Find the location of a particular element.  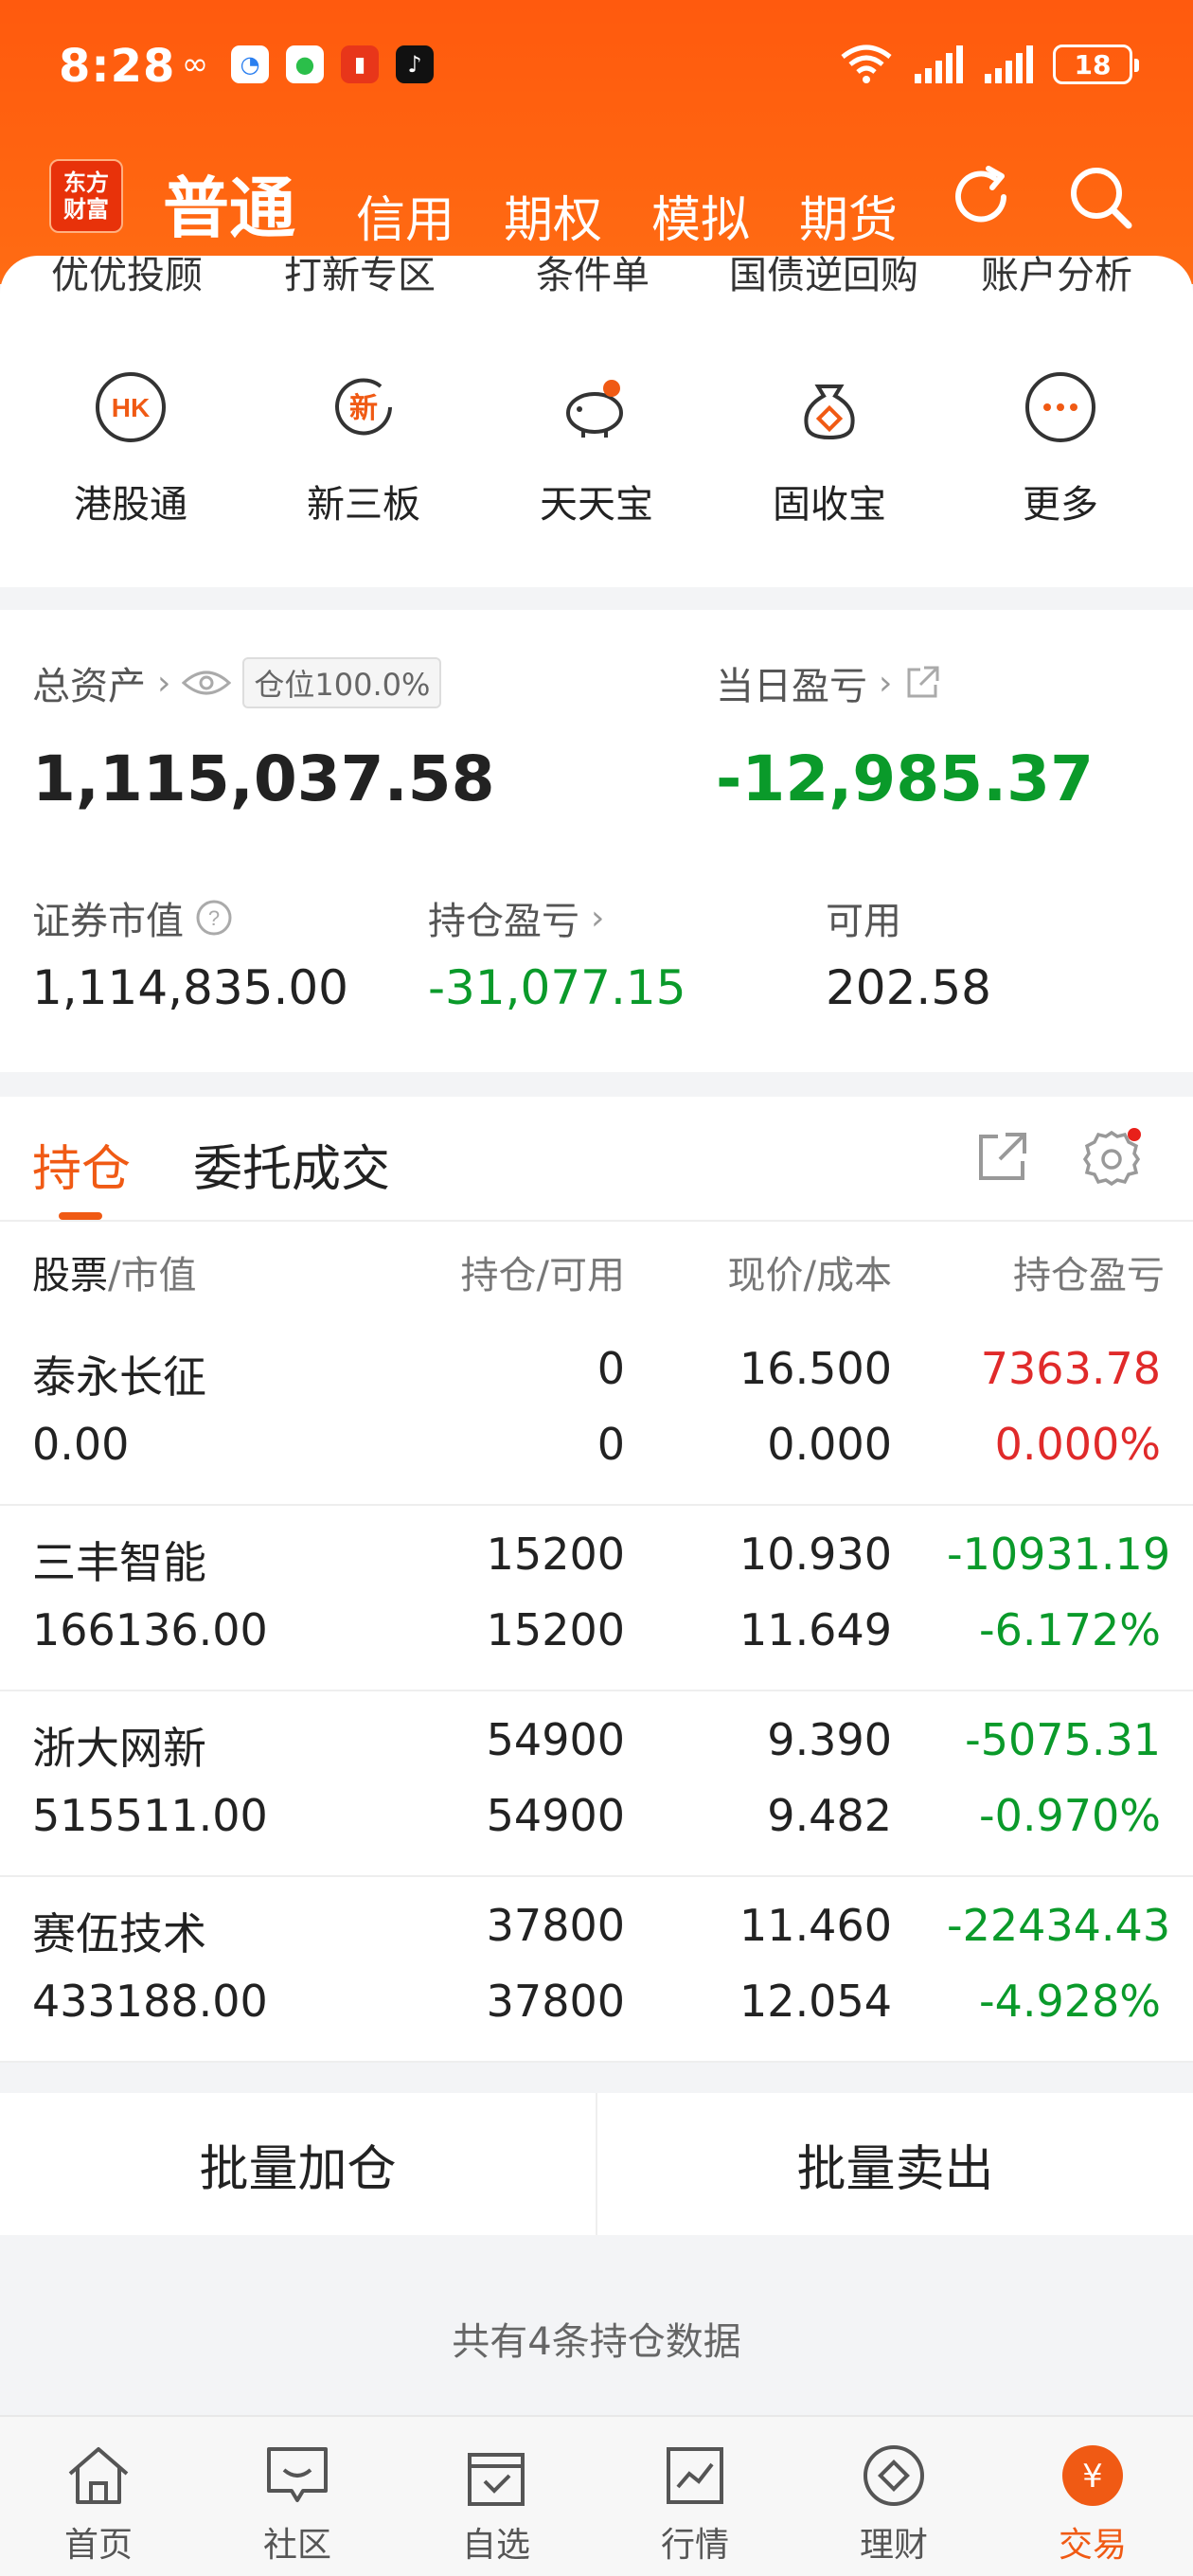

eye-icon is located at coordinates (207, 683).